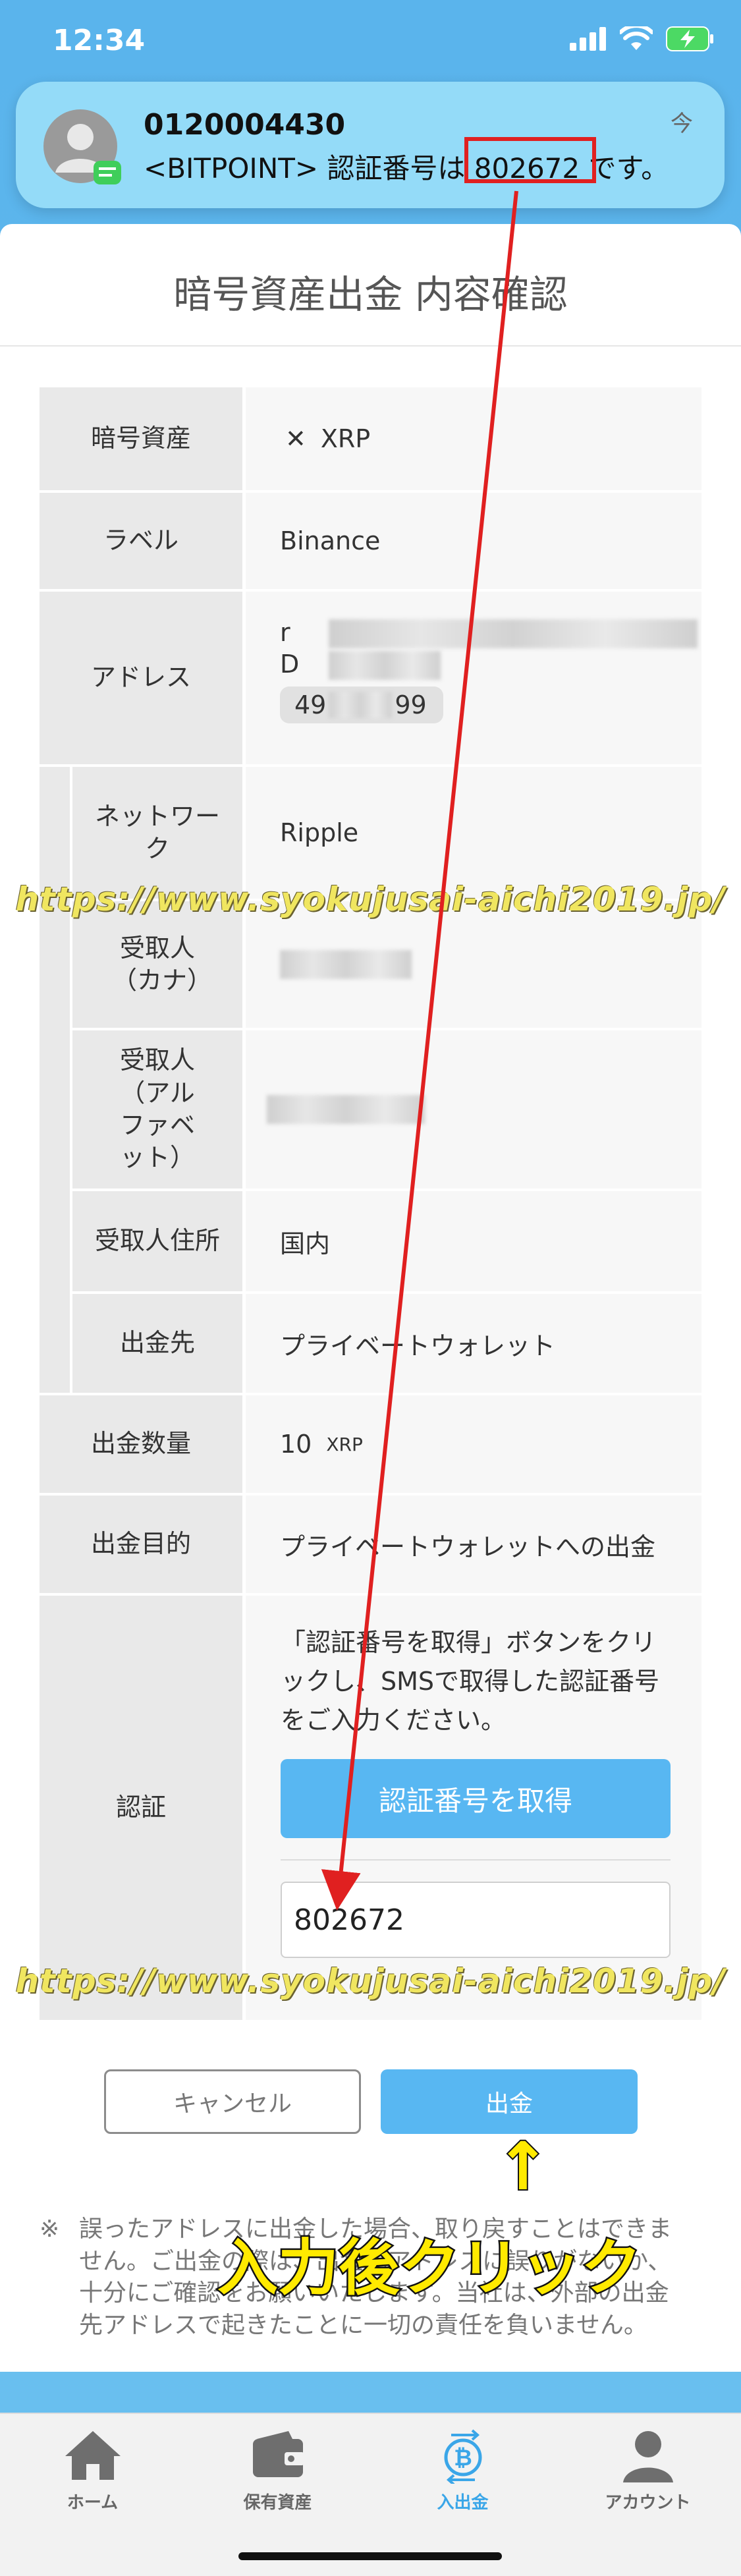 The image size is (741, 2576). What do you see at coordinates (429, 2268) in the screenshot?
I see `annotation-caption: 入力後クリック` at bounding box center [429, 2268].